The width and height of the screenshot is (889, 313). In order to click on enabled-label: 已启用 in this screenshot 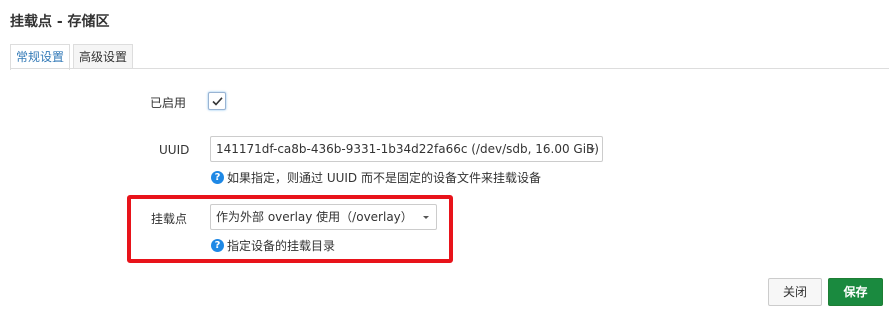, I will do `click(168, 103)`.